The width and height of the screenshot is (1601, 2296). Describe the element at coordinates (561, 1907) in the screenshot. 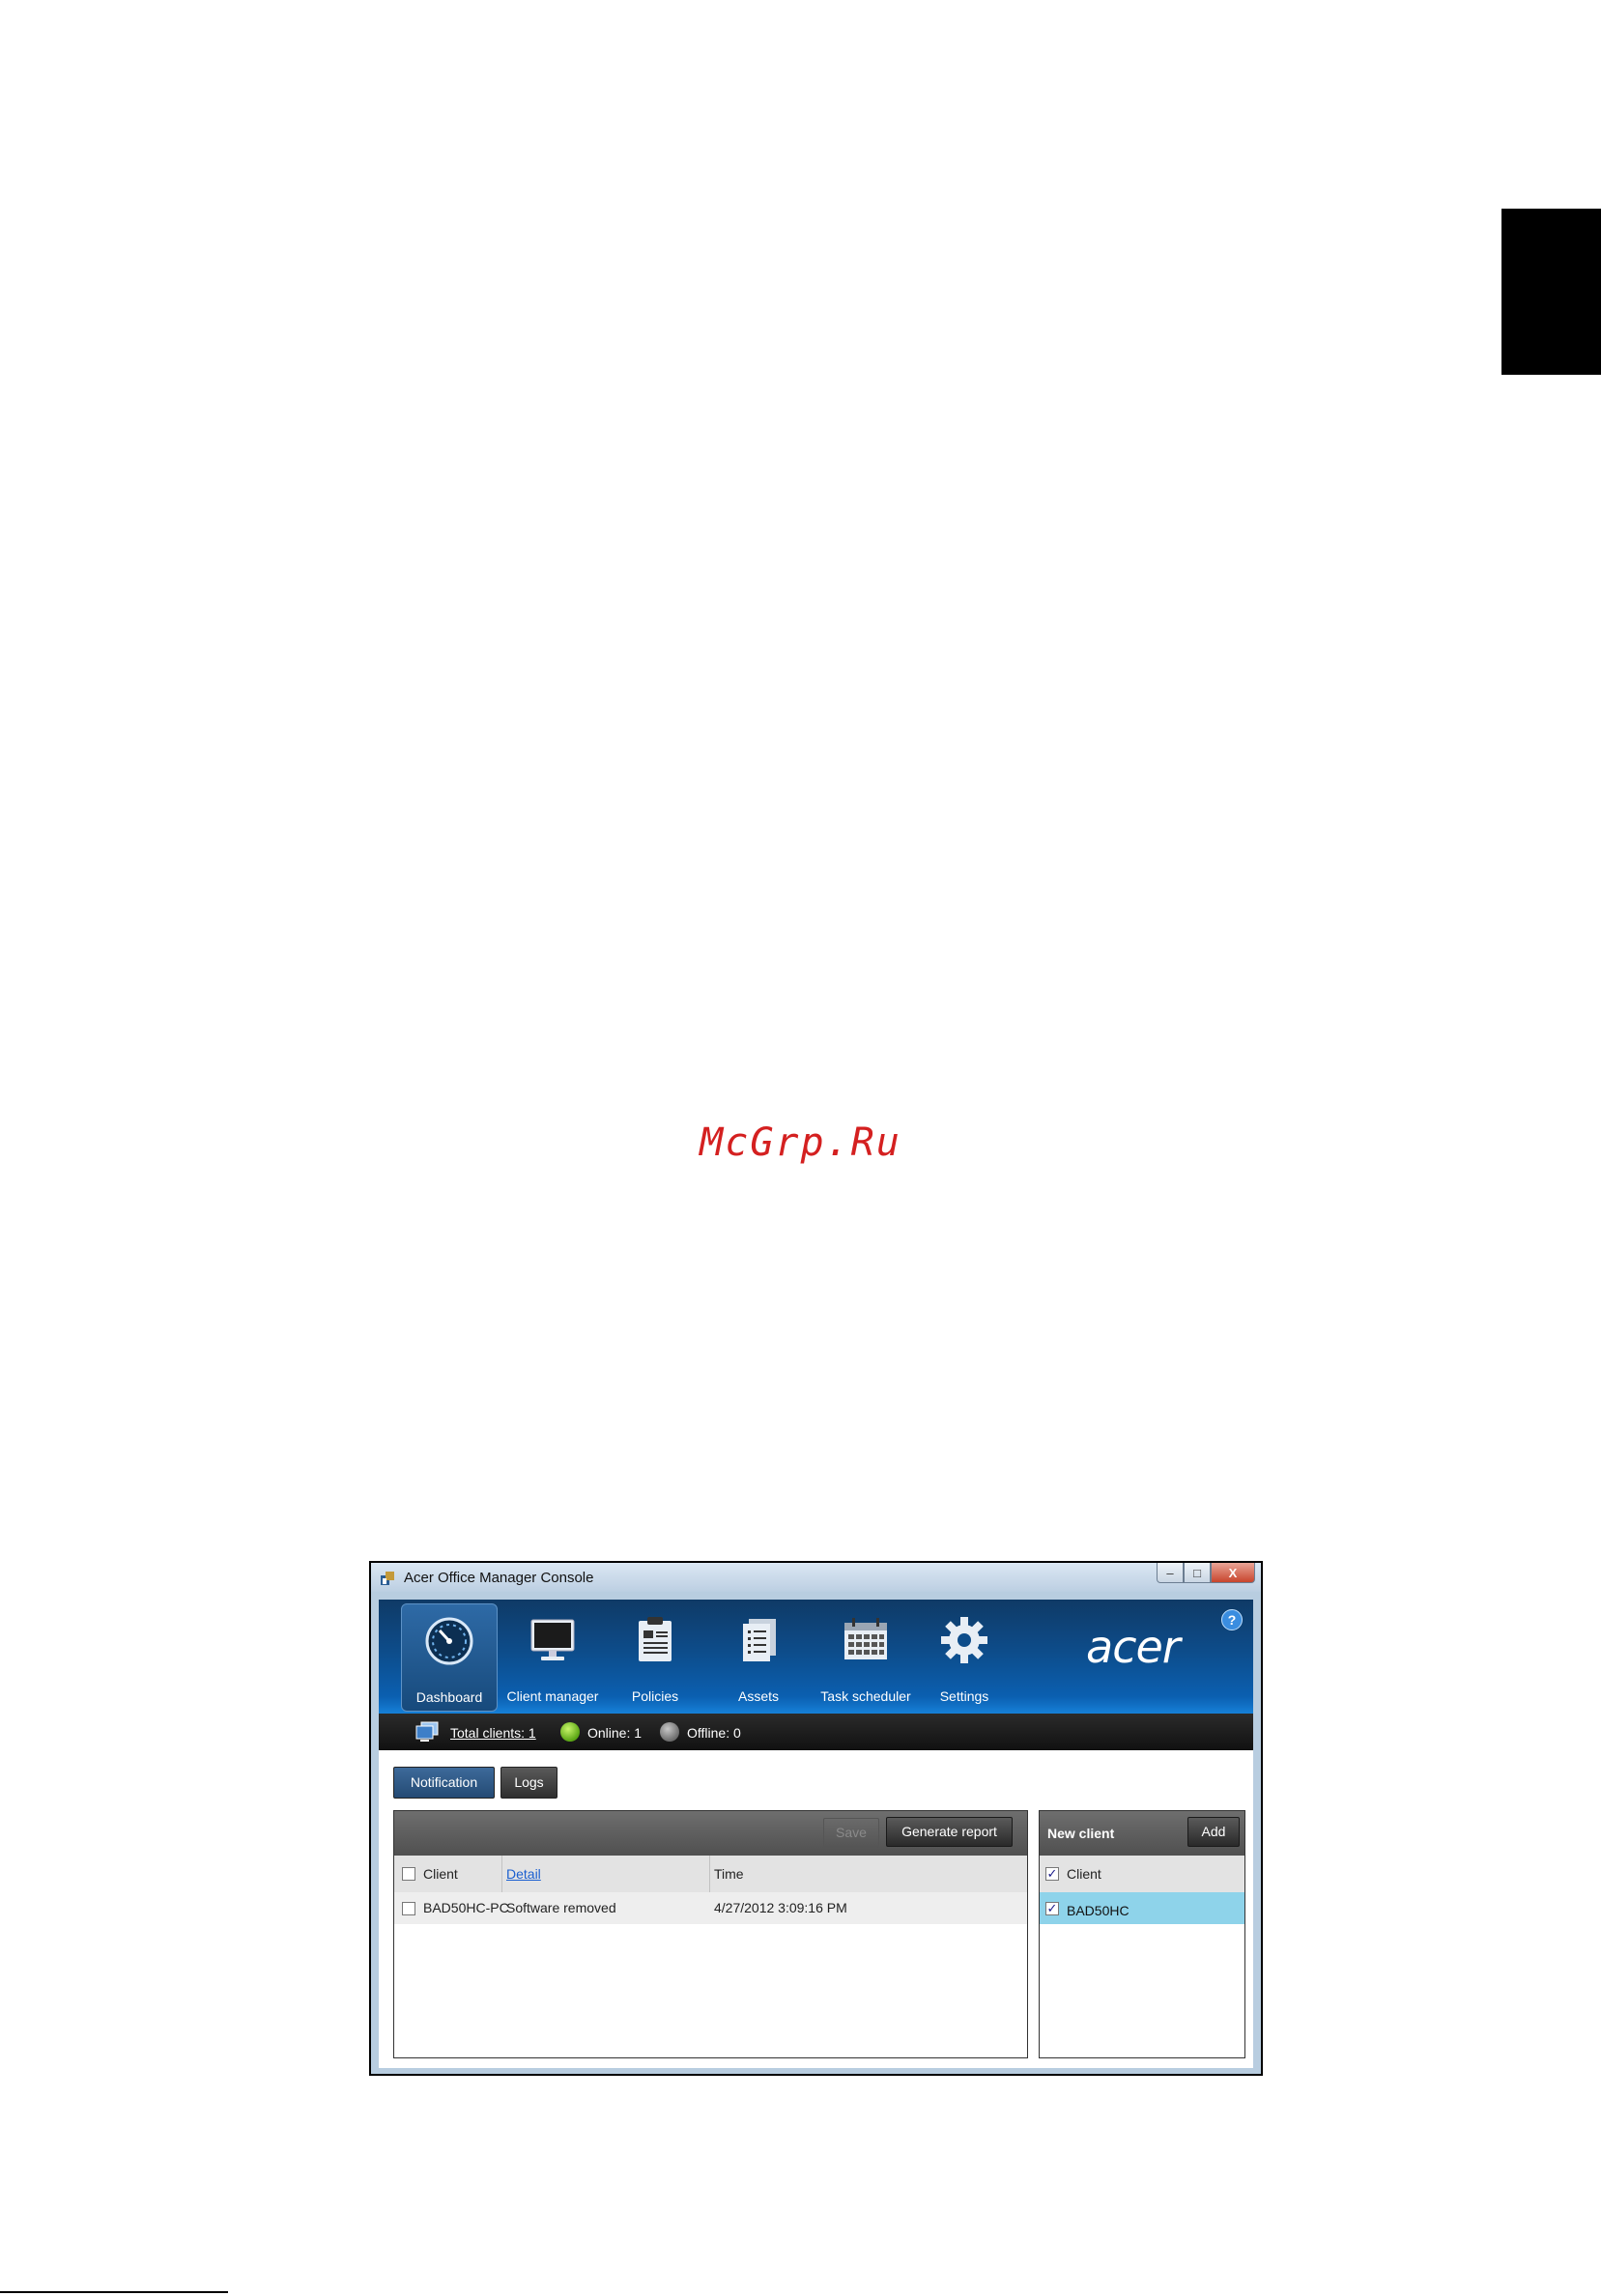

I see `row-detail: Software removed` at that location.